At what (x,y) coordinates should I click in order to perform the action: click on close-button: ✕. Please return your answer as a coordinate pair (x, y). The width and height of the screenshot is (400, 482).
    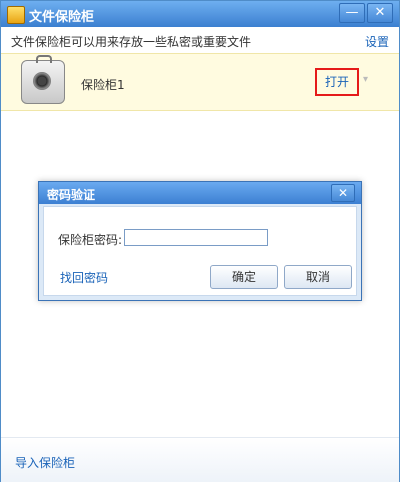
    Looking at the image, I should click on (380, 13).